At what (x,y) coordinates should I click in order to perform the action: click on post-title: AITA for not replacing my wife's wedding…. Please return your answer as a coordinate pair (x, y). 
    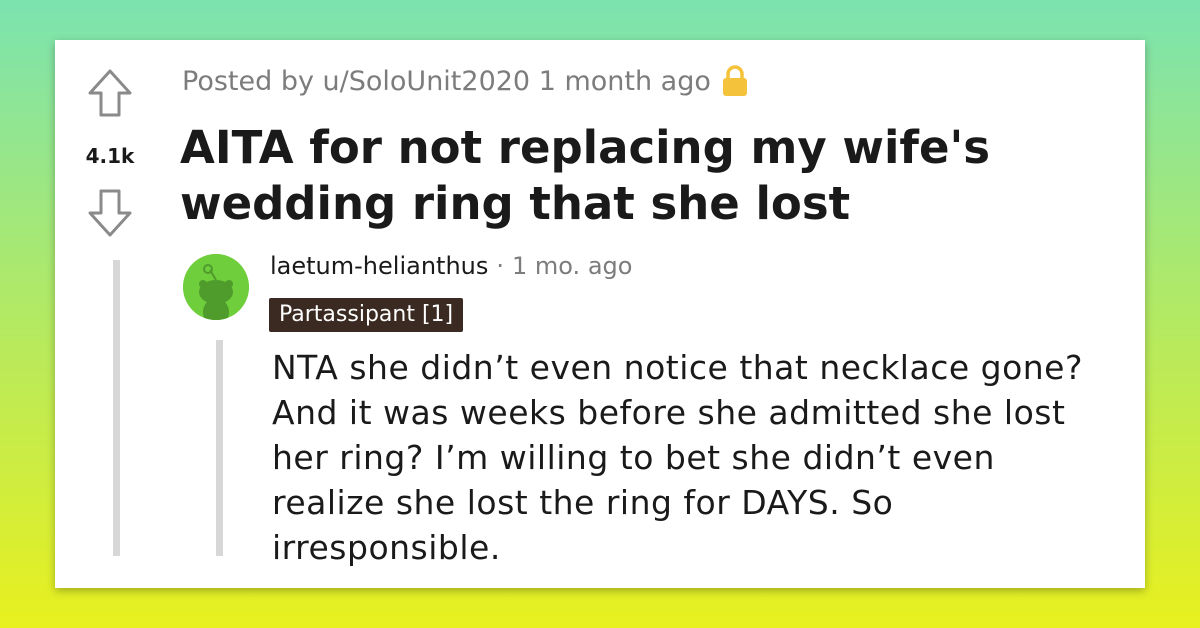
    Looking at the image, I should click on (655, 176).